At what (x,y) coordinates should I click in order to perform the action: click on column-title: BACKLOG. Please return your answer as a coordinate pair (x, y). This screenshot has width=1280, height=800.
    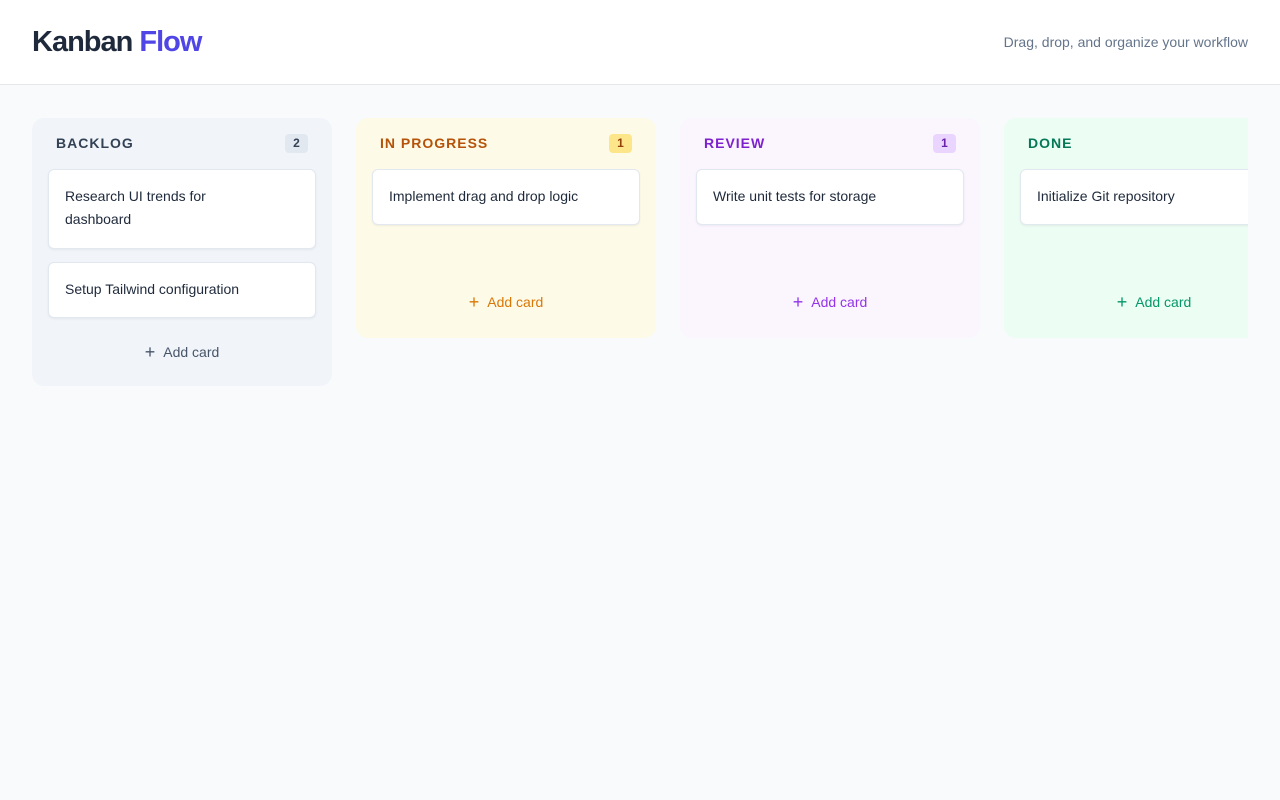
    Looking at the image, I should click on (95, 143).